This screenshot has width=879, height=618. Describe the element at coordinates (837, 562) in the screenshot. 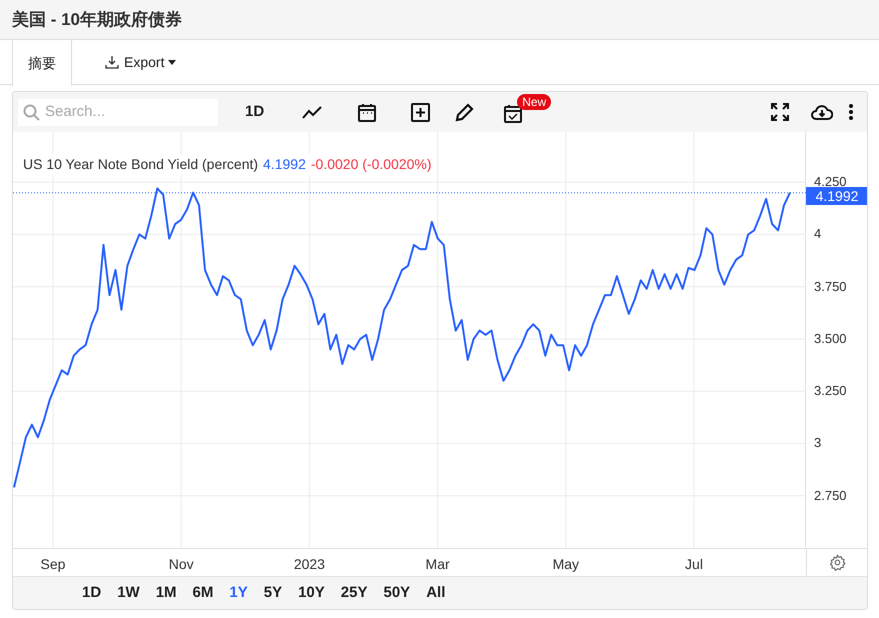

I see `settings-icon` at that location.